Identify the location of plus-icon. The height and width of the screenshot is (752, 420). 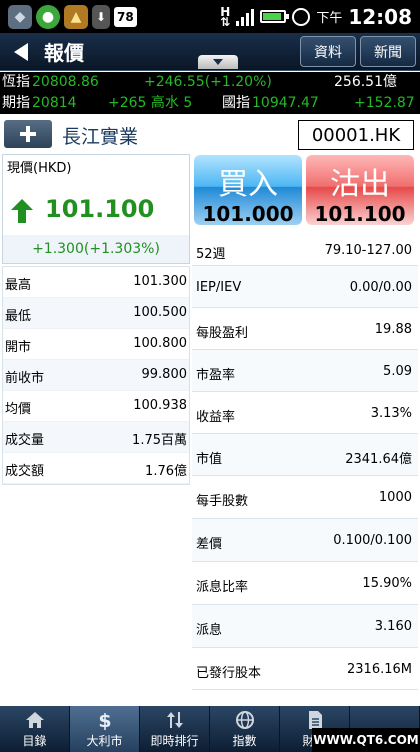
(28, 134).